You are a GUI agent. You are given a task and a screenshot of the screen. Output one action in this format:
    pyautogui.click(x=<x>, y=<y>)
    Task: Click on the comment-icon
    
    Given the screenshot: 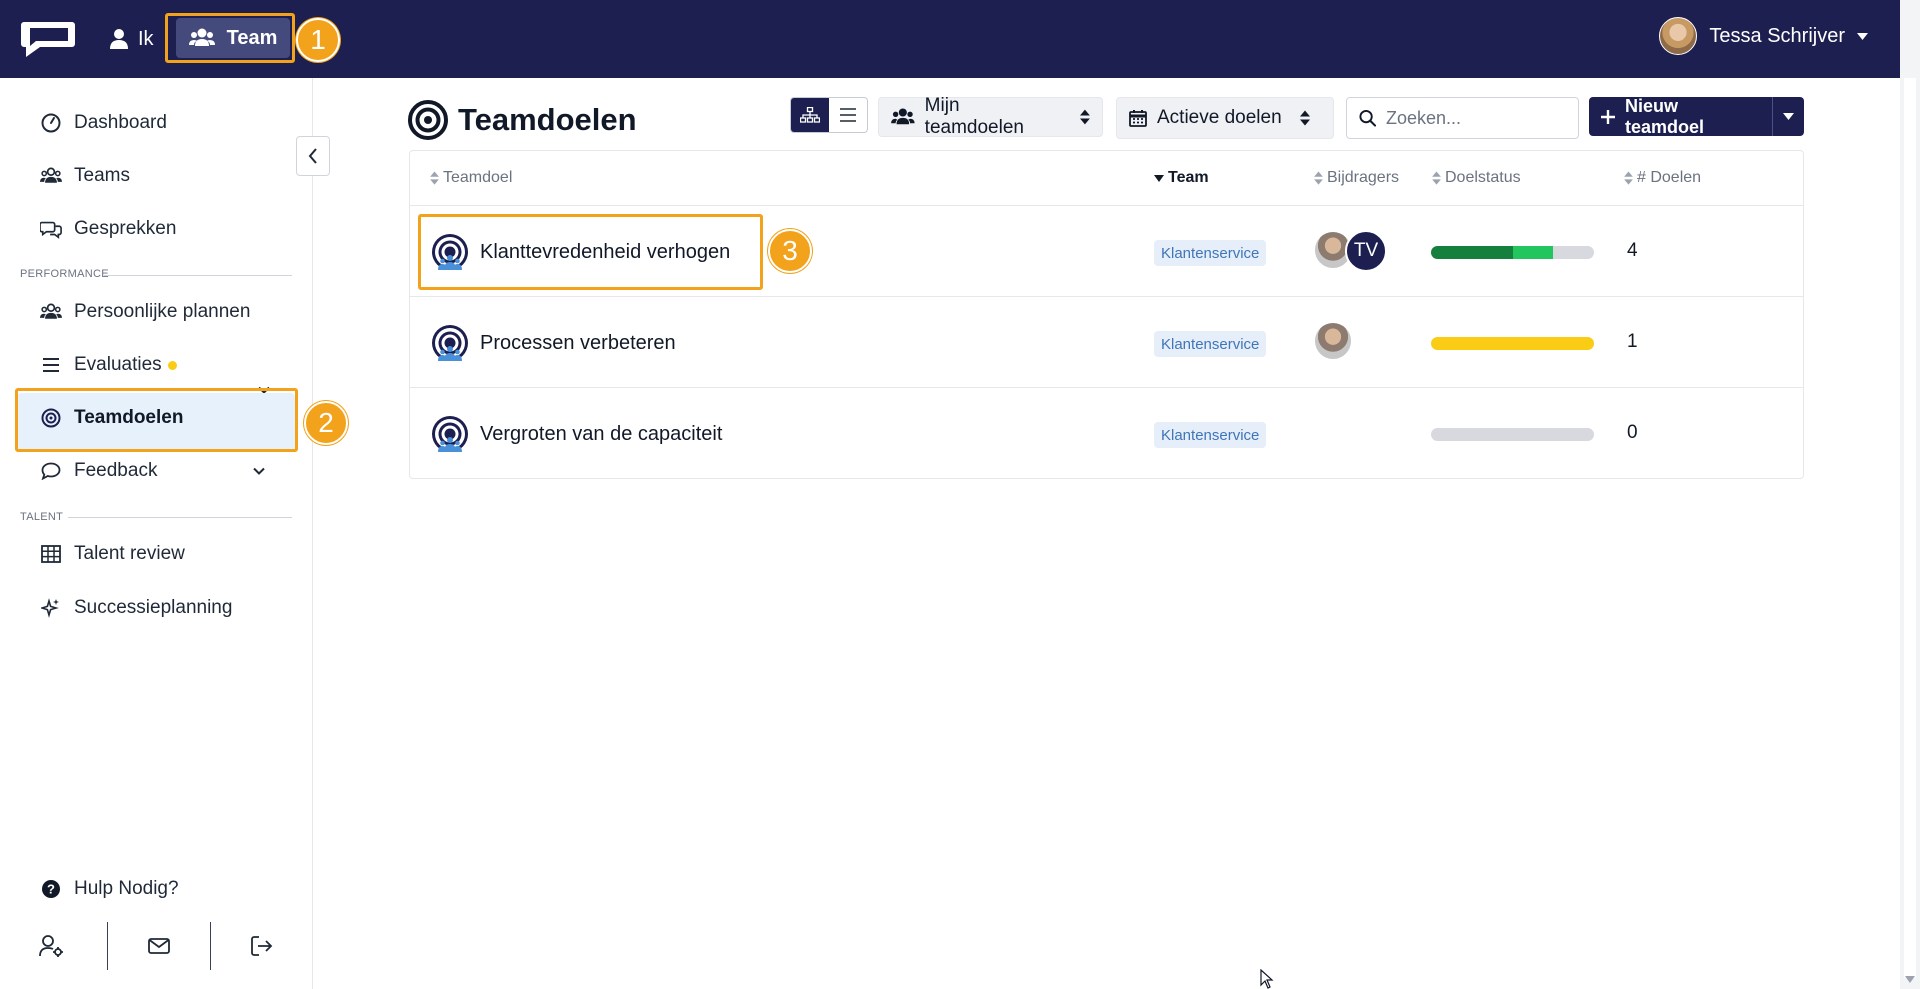 What is the action you would take?
    pyautogui.click(x=51, y=471)
    